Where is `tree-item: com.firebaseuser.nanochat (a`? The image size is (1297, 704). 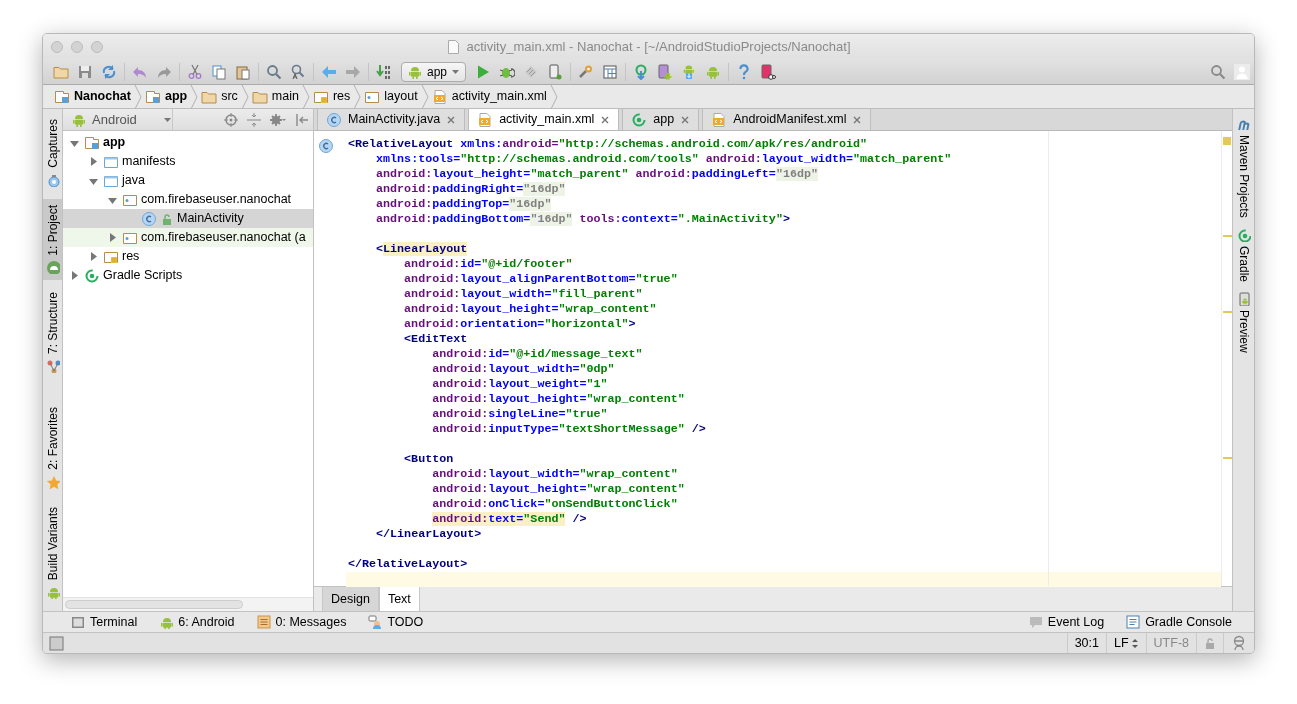 tree-item: com.firebaseuser.nanochat (a is located at coordinates (188, 237).